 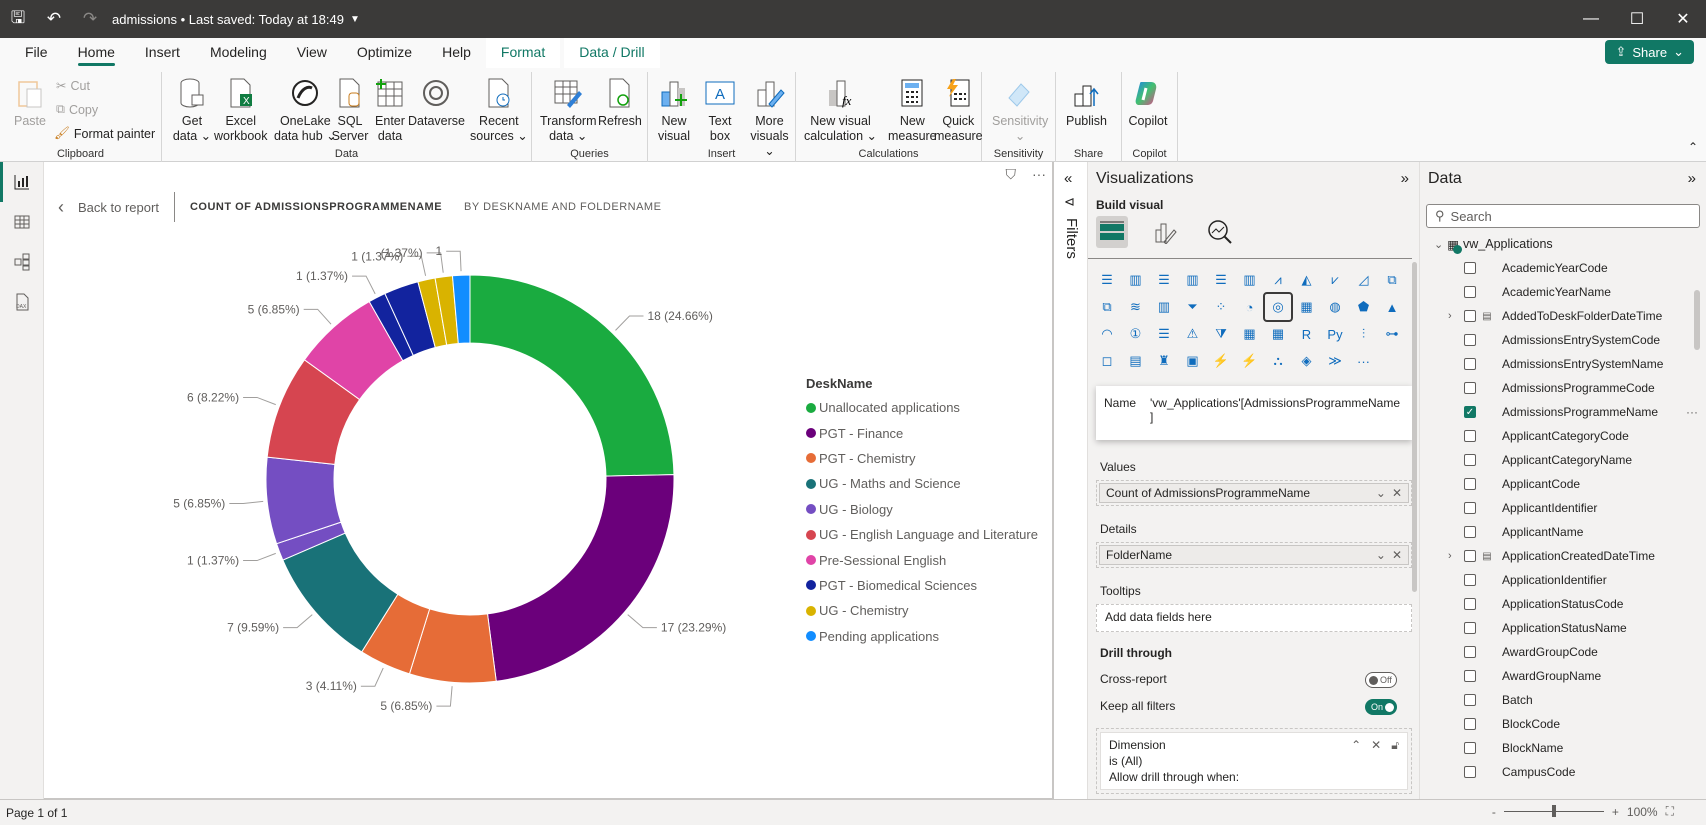 What do you see at coordinates (1086, 101) in the screenshot?
I see `publish-button: Publish` at bounding box center [1086, 101].